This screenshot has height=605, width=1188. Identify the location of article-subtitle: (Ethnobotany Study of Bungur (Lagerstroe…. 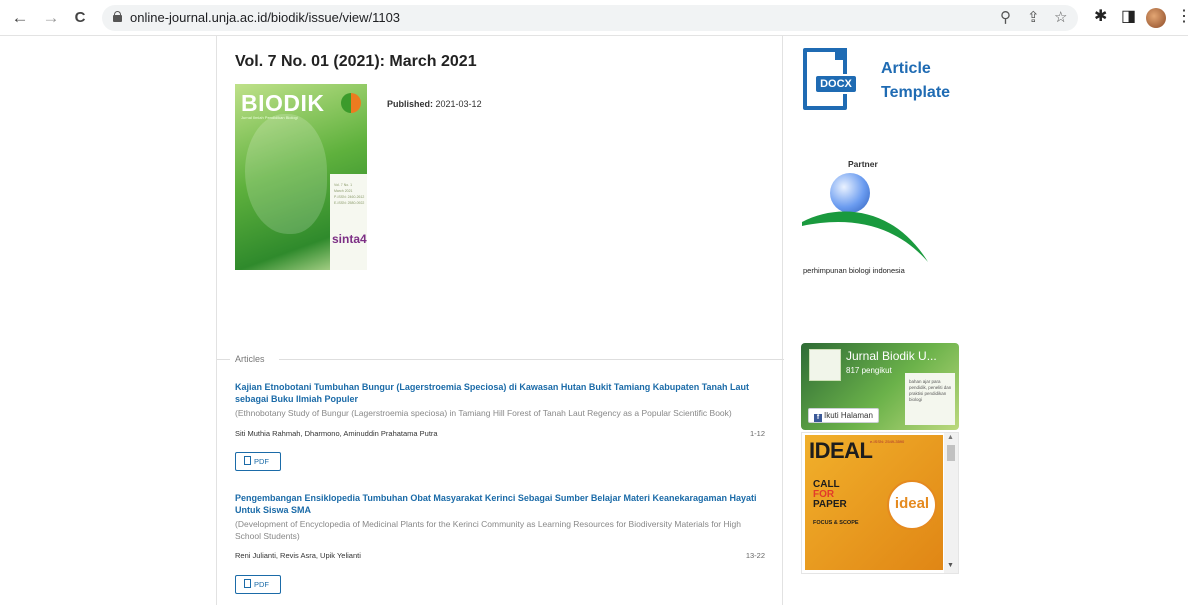
(483, 413).